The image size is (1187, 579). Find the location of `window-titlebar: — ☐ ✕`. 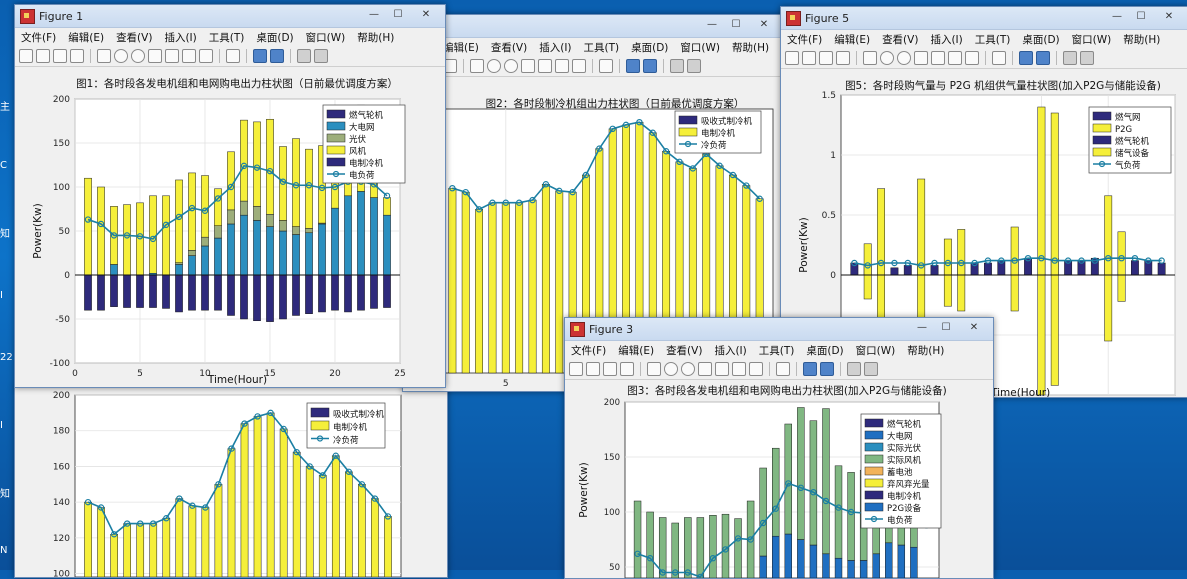

window-titlebar: — ☐ ✕ is located at coordinates (593, 26).